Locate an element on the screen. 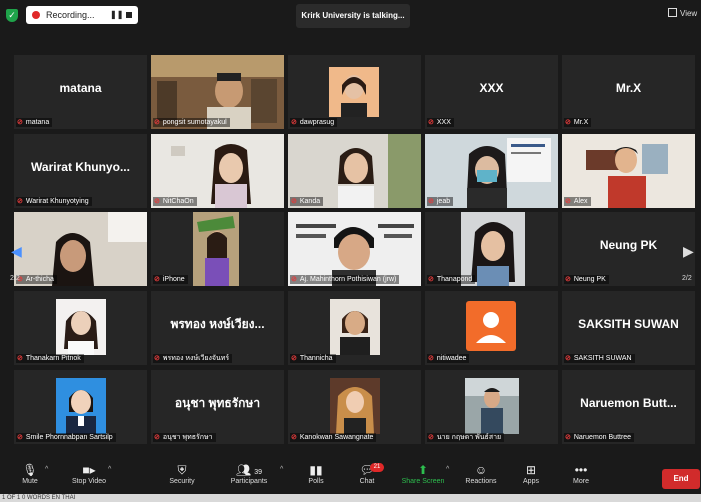  participant-tile: Neung PK ⊘ Neung PK is located at coordinates (628, 249).